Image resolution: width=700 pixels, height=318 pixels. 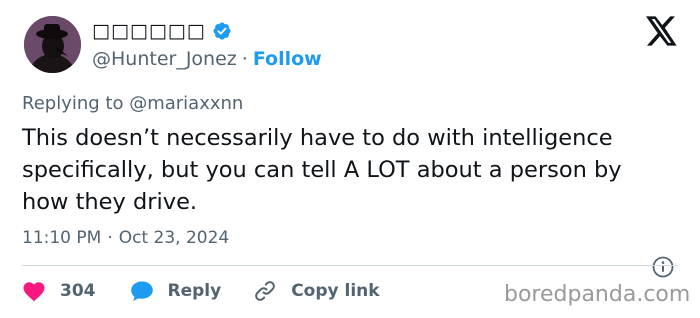 What do you see at coordinates (62, 238) in the screenshot?
I see `tweet-time: 11:10 PM` at bounding box center [62, 238].